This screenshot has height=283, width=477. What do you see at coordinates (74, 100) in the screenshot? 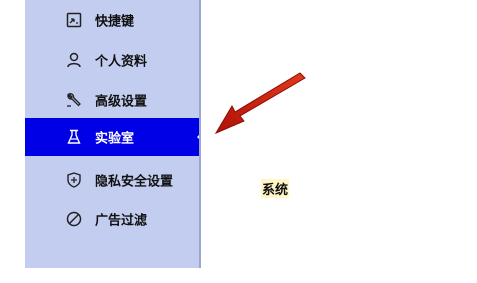
I see `wrench-icon` at bounding box center [74, 100].